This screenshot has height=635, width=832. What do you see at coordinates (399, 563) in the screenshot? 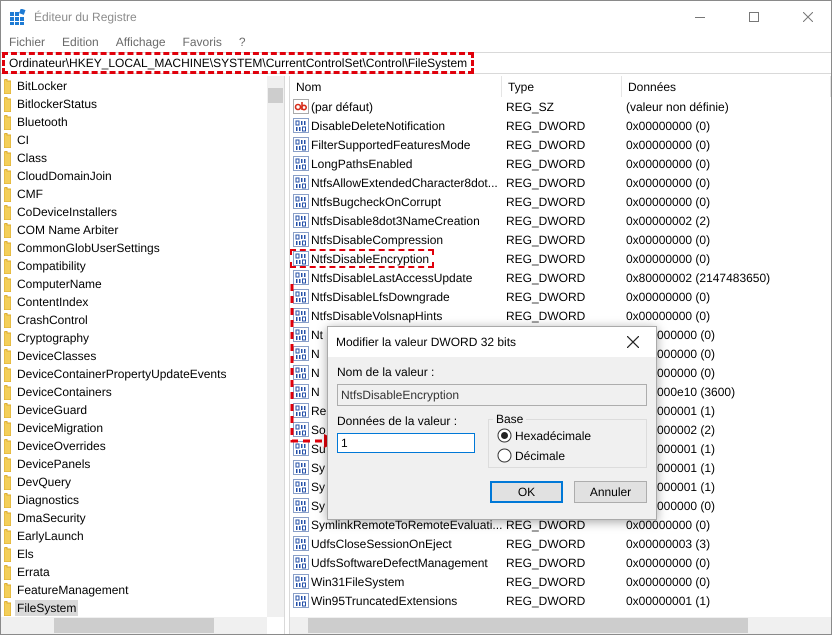
I see `value-name: UdfsSoftwareDefectManagement` at bounding box center [399, 563].